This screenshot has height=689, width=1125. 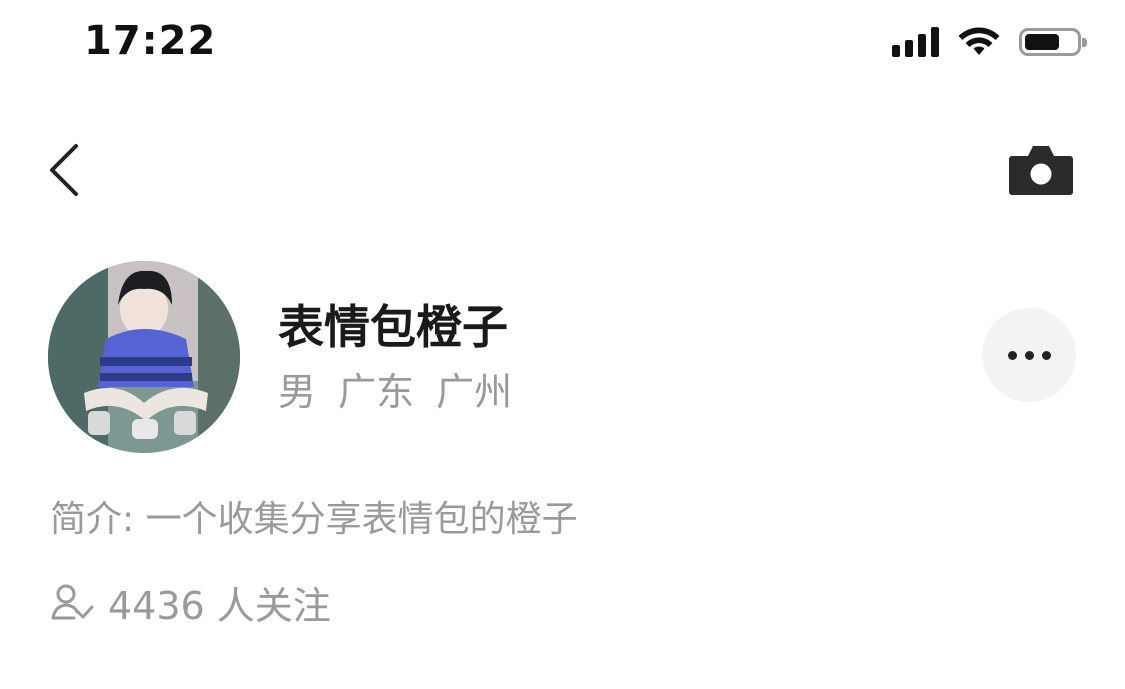 I want to click on signal-icon, so click(x=915, y=42).